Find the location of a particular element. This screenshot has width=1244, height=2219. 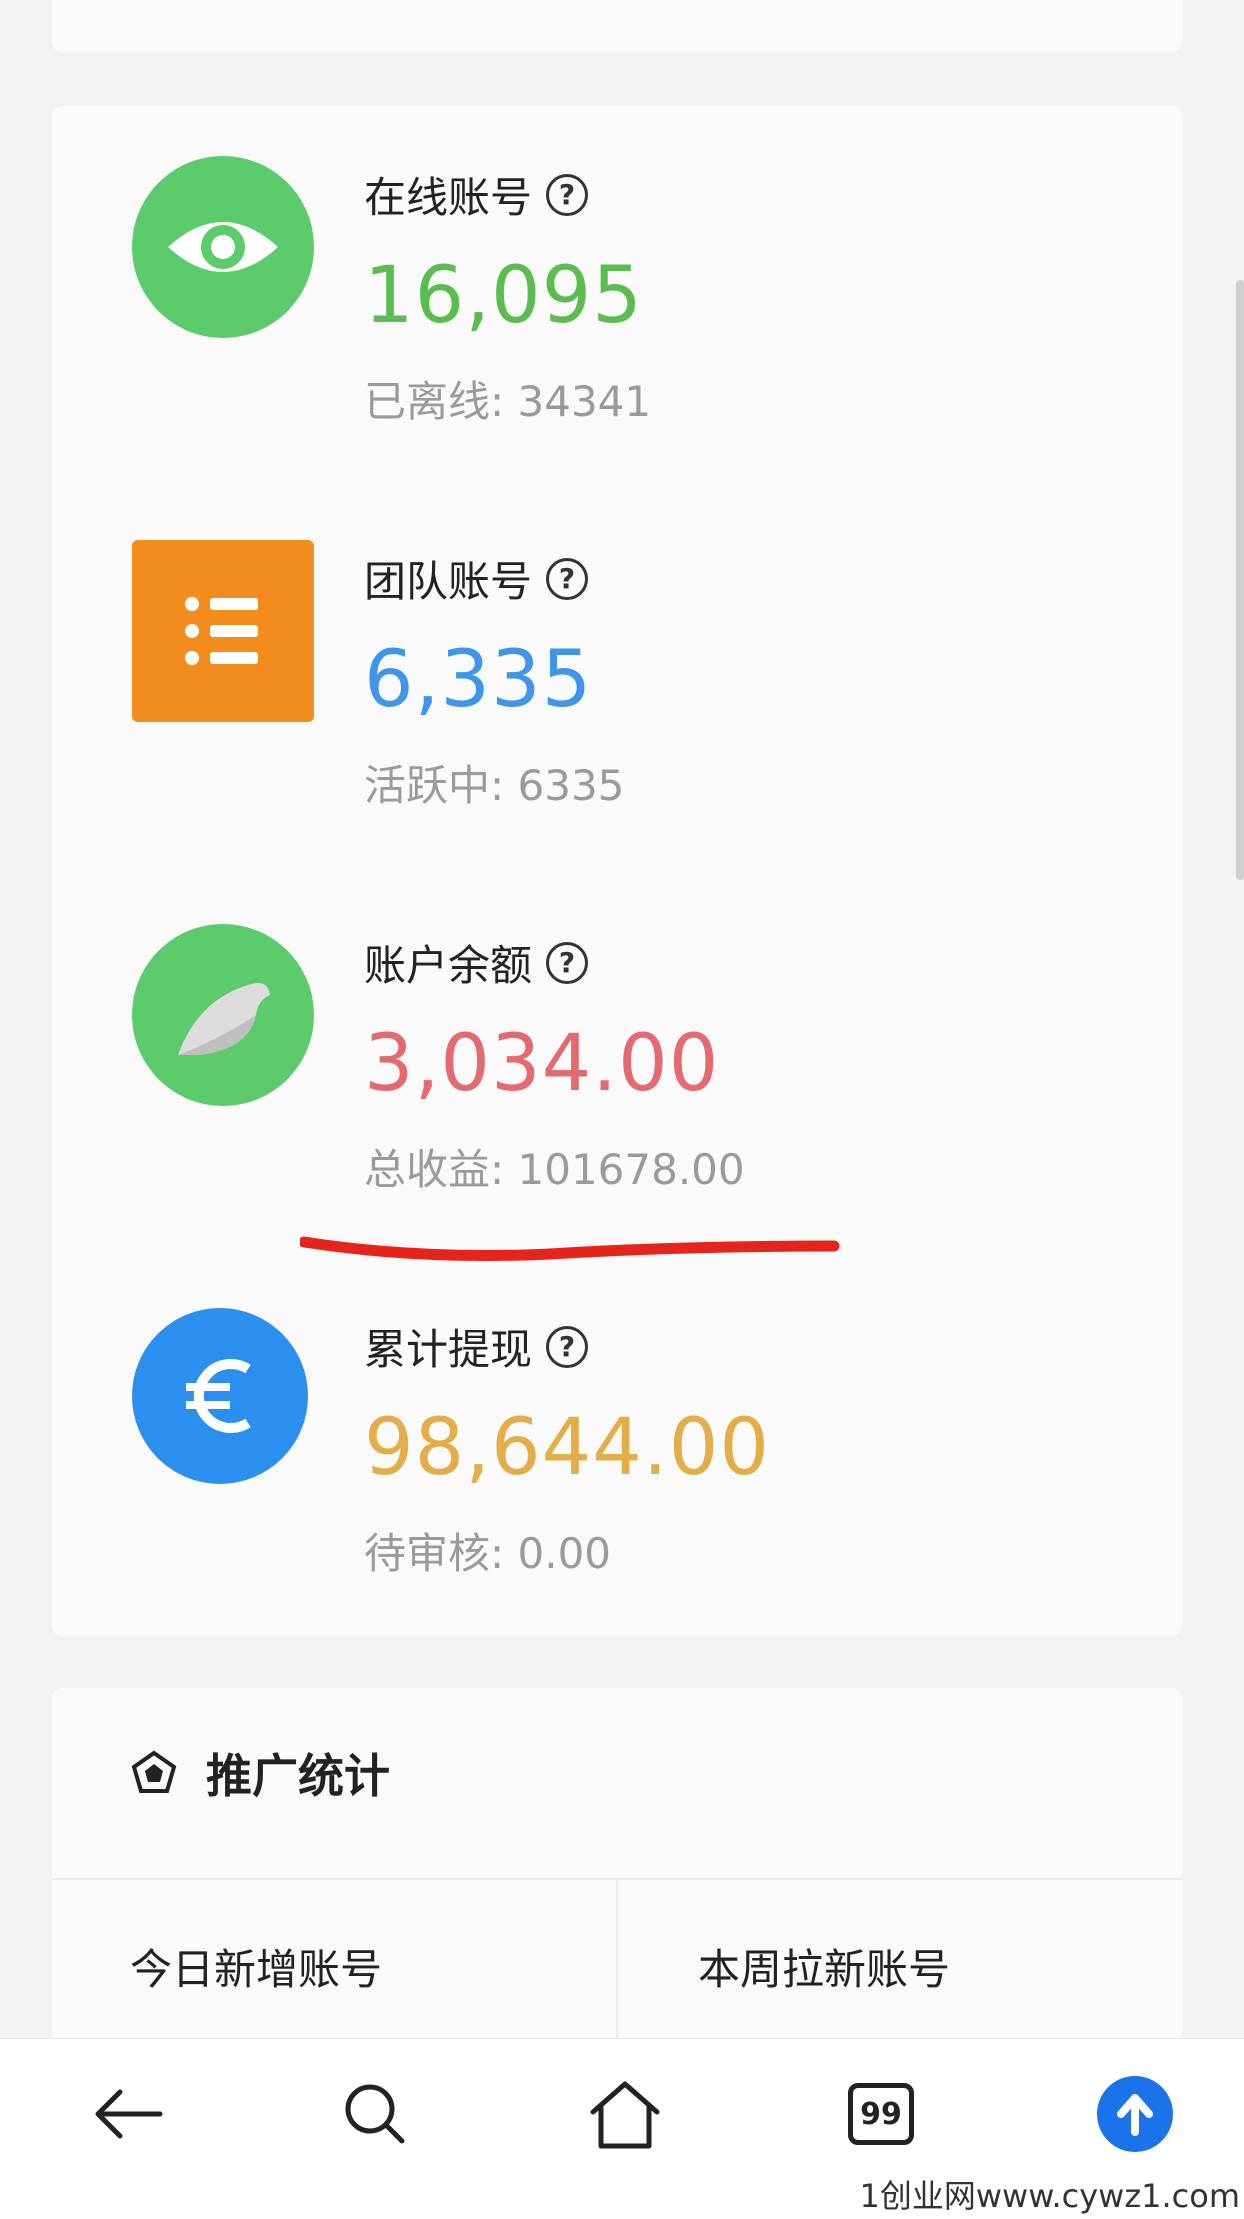

top-card is located at coordinates (617, 26).